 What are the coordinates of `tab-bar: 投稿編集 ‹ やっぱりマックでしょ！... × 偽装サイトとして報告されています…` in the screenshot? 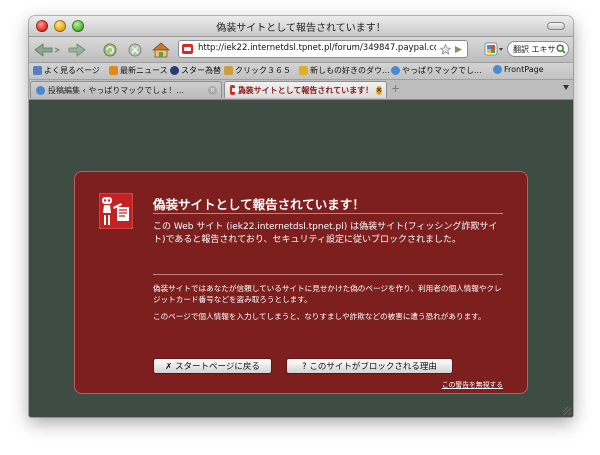 It's located at (301, 90).